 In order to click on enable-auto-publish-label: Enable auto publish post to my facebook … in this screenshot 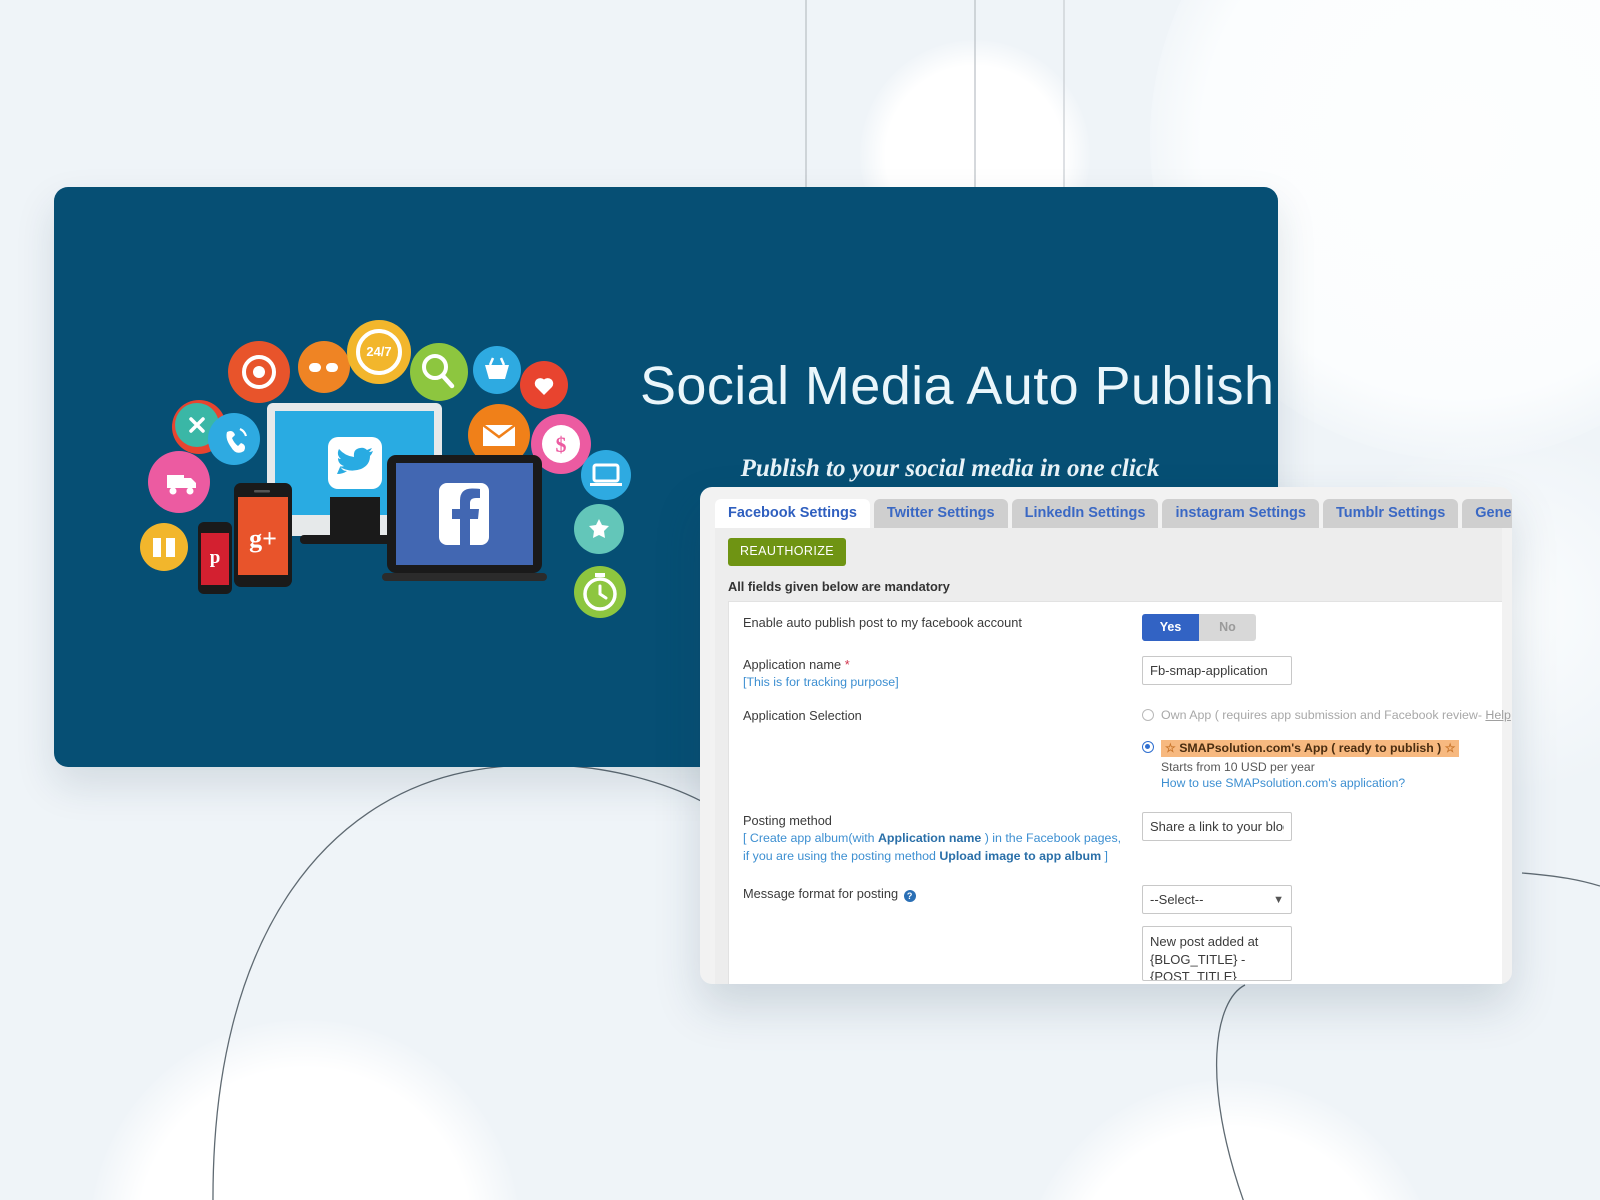, I will do `click(882, 622)`.